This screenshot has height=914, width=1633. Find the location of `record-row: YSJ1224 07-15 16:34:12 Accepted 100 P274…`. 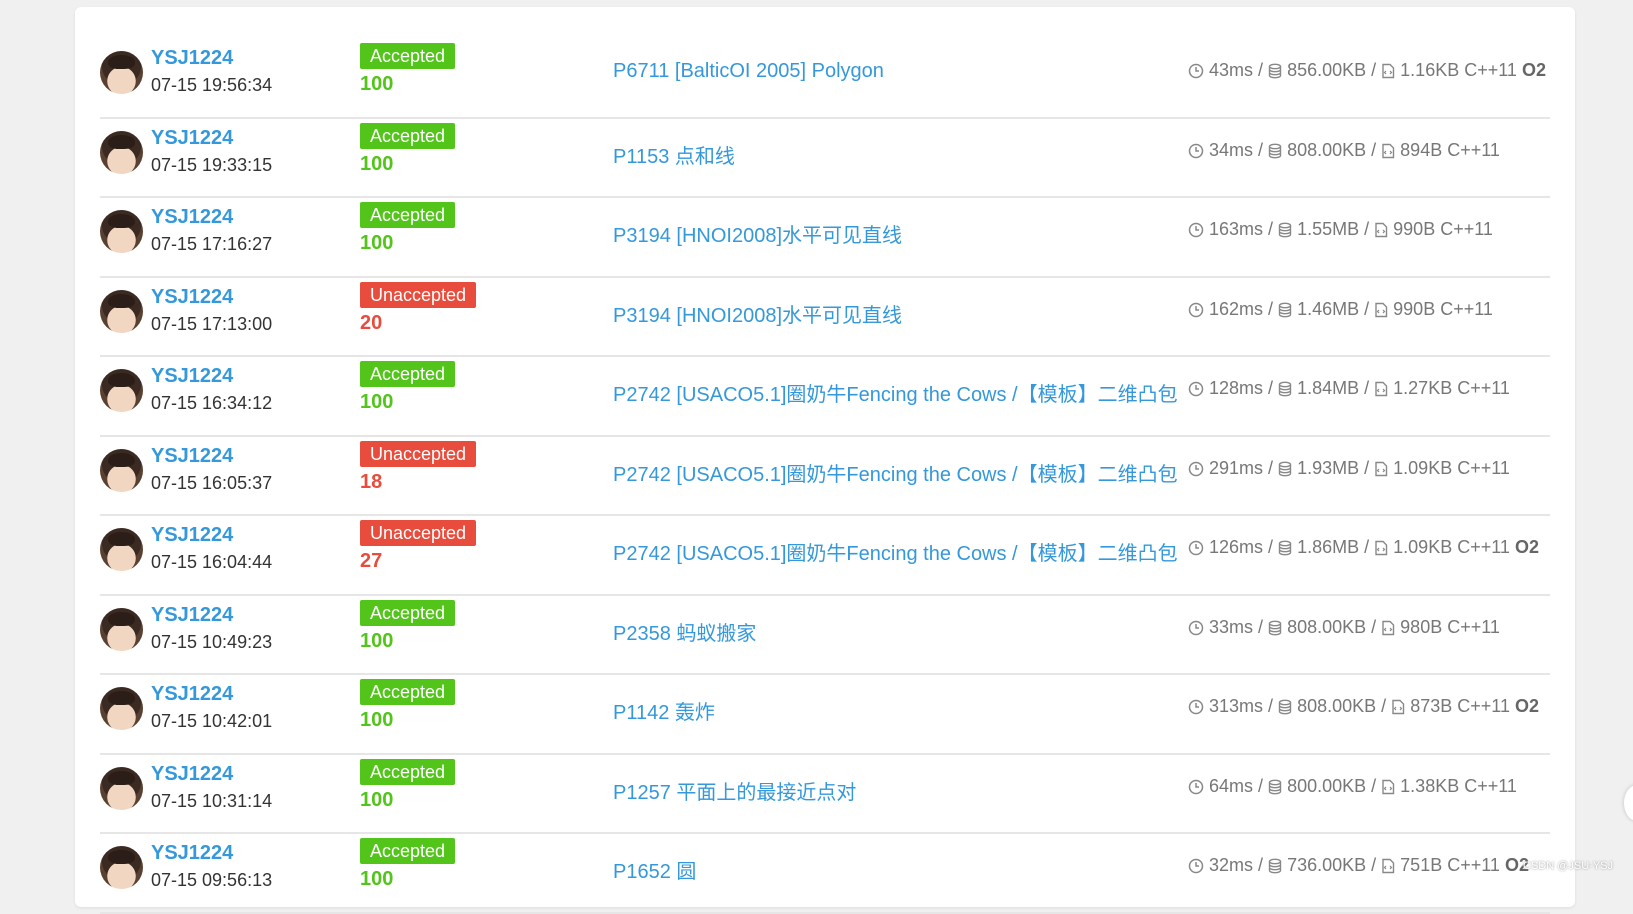

record-row: YSJ1224 07-15 16:34:12 Accepted 100 P274… is located at coordinates (825, 397).